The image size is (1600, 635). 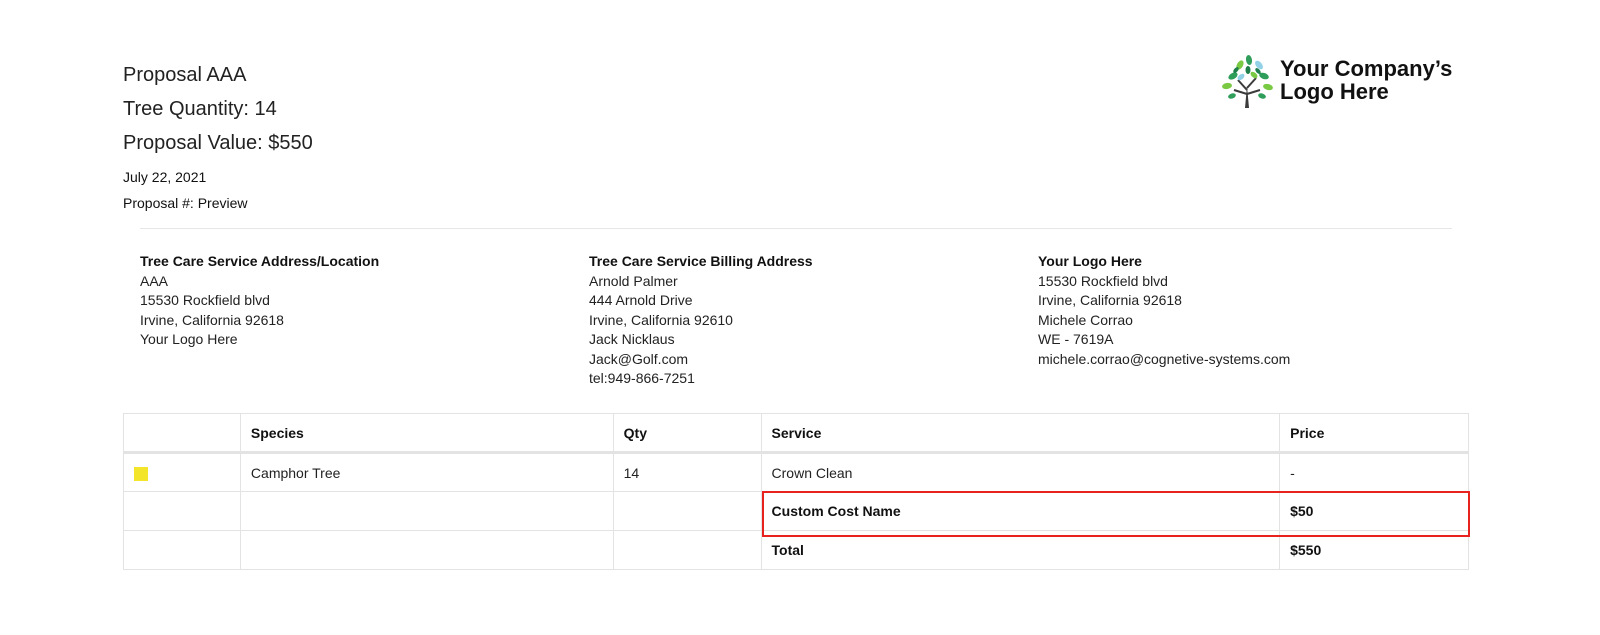 What do you see at coordinates (642, 378) in the screenshot?
I see `billing-phone: tel:949-866-7251` at bounding box center [642, 378].